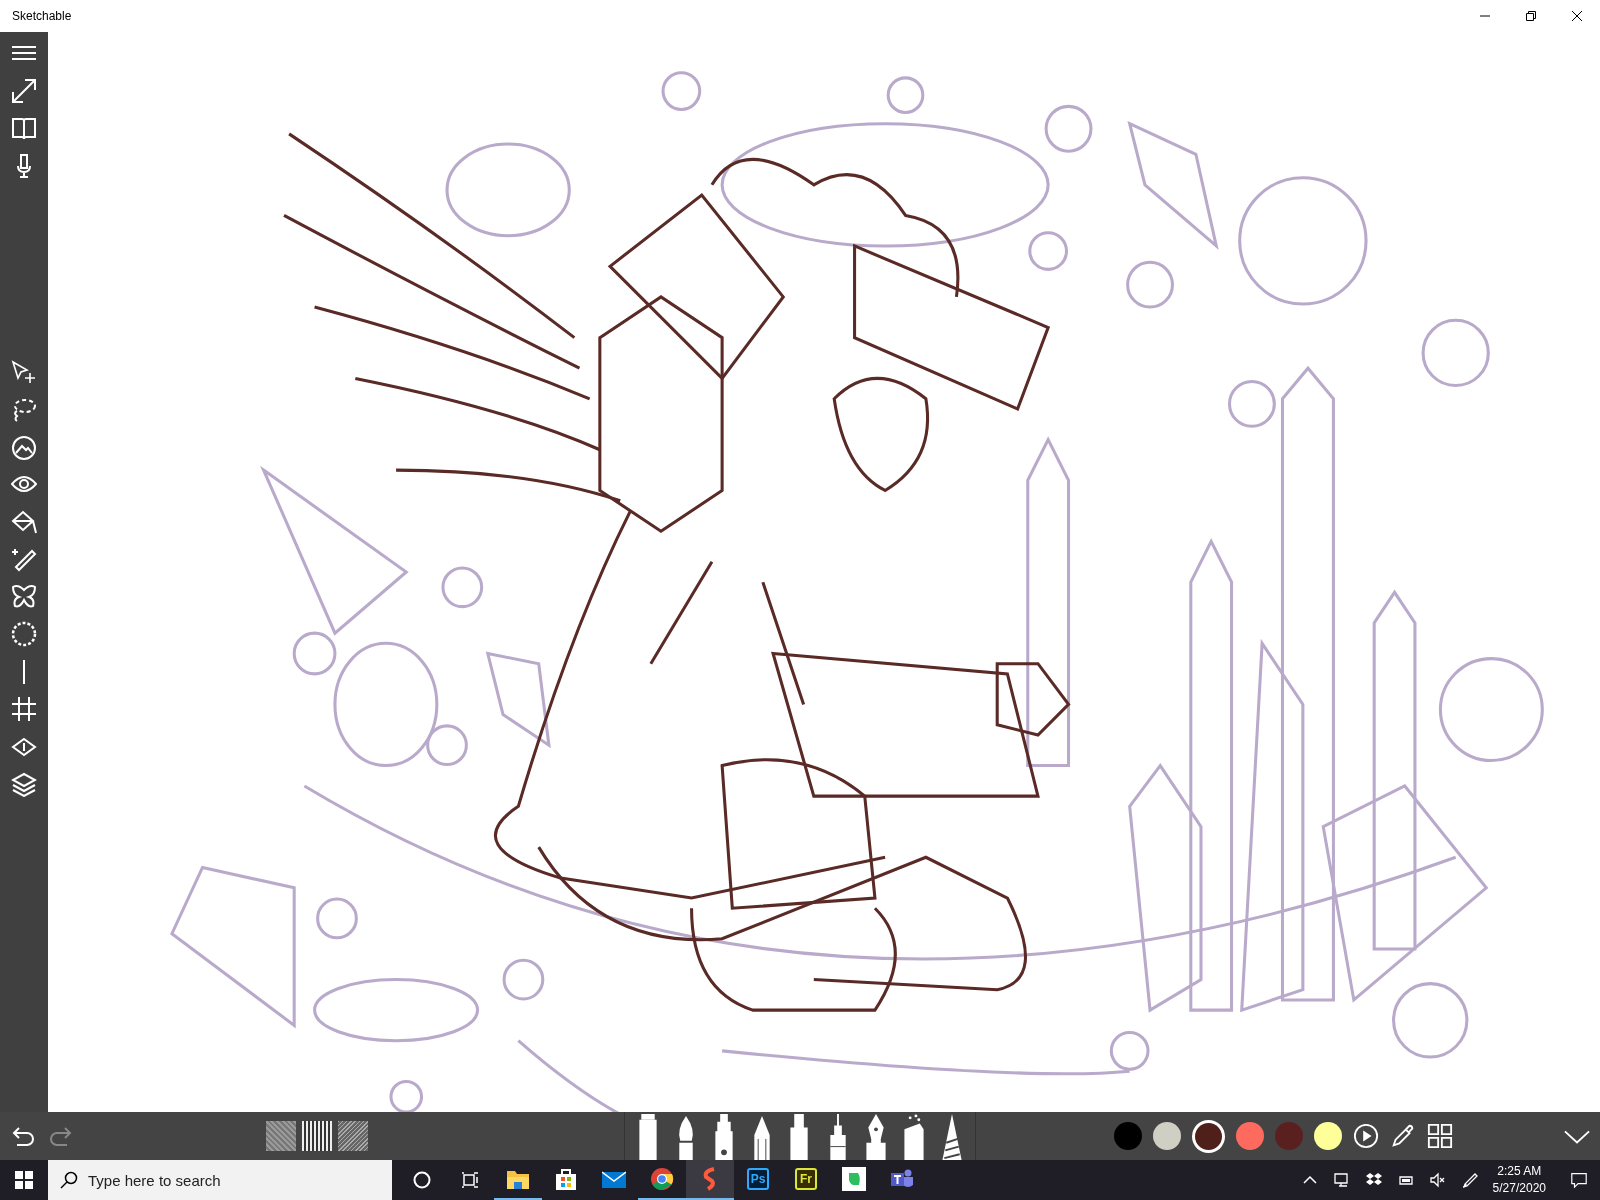 This screenshot has height=1200, width=1600. I want to click on clock-date: 5/27/2020, so click(1519, 1188).